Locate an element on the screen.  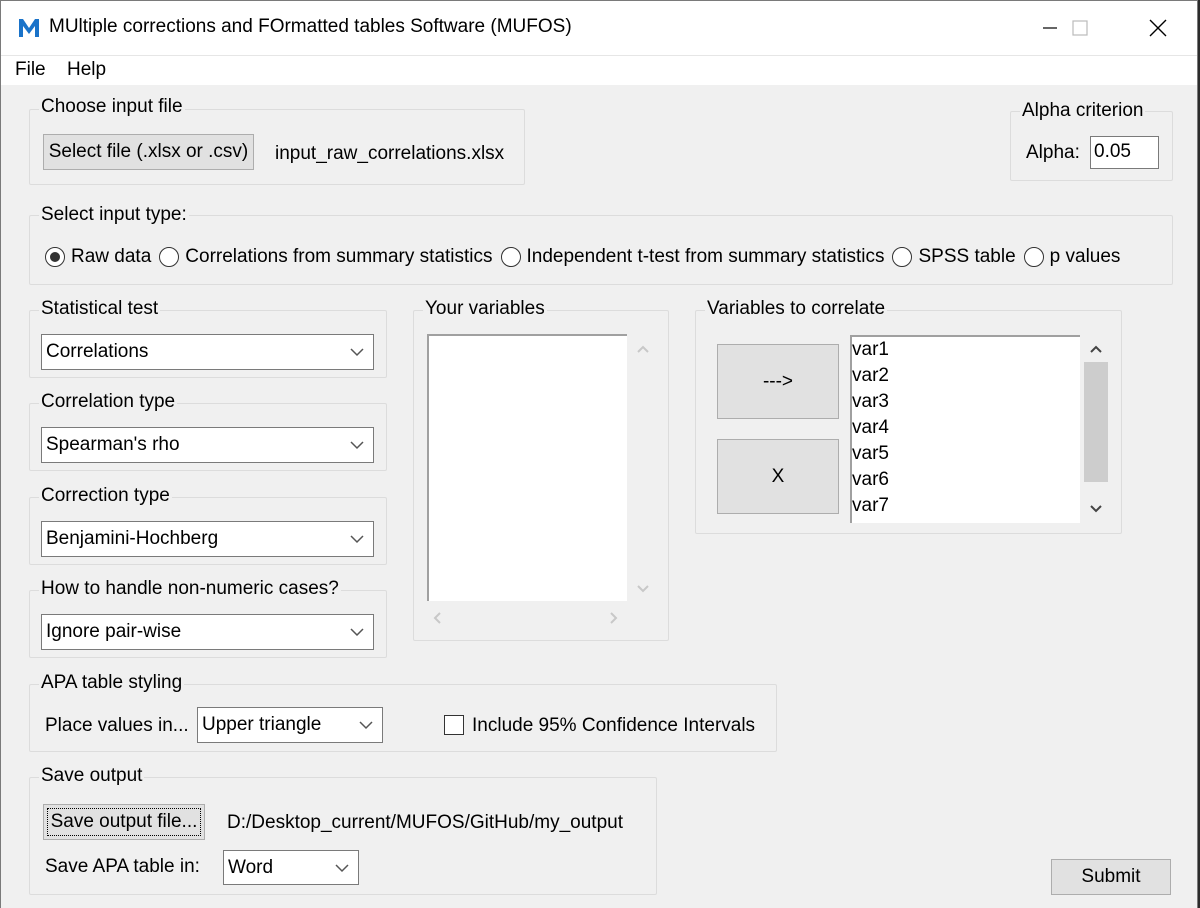
alpha-label: Alpha: is located at coordinates (1053, 152).